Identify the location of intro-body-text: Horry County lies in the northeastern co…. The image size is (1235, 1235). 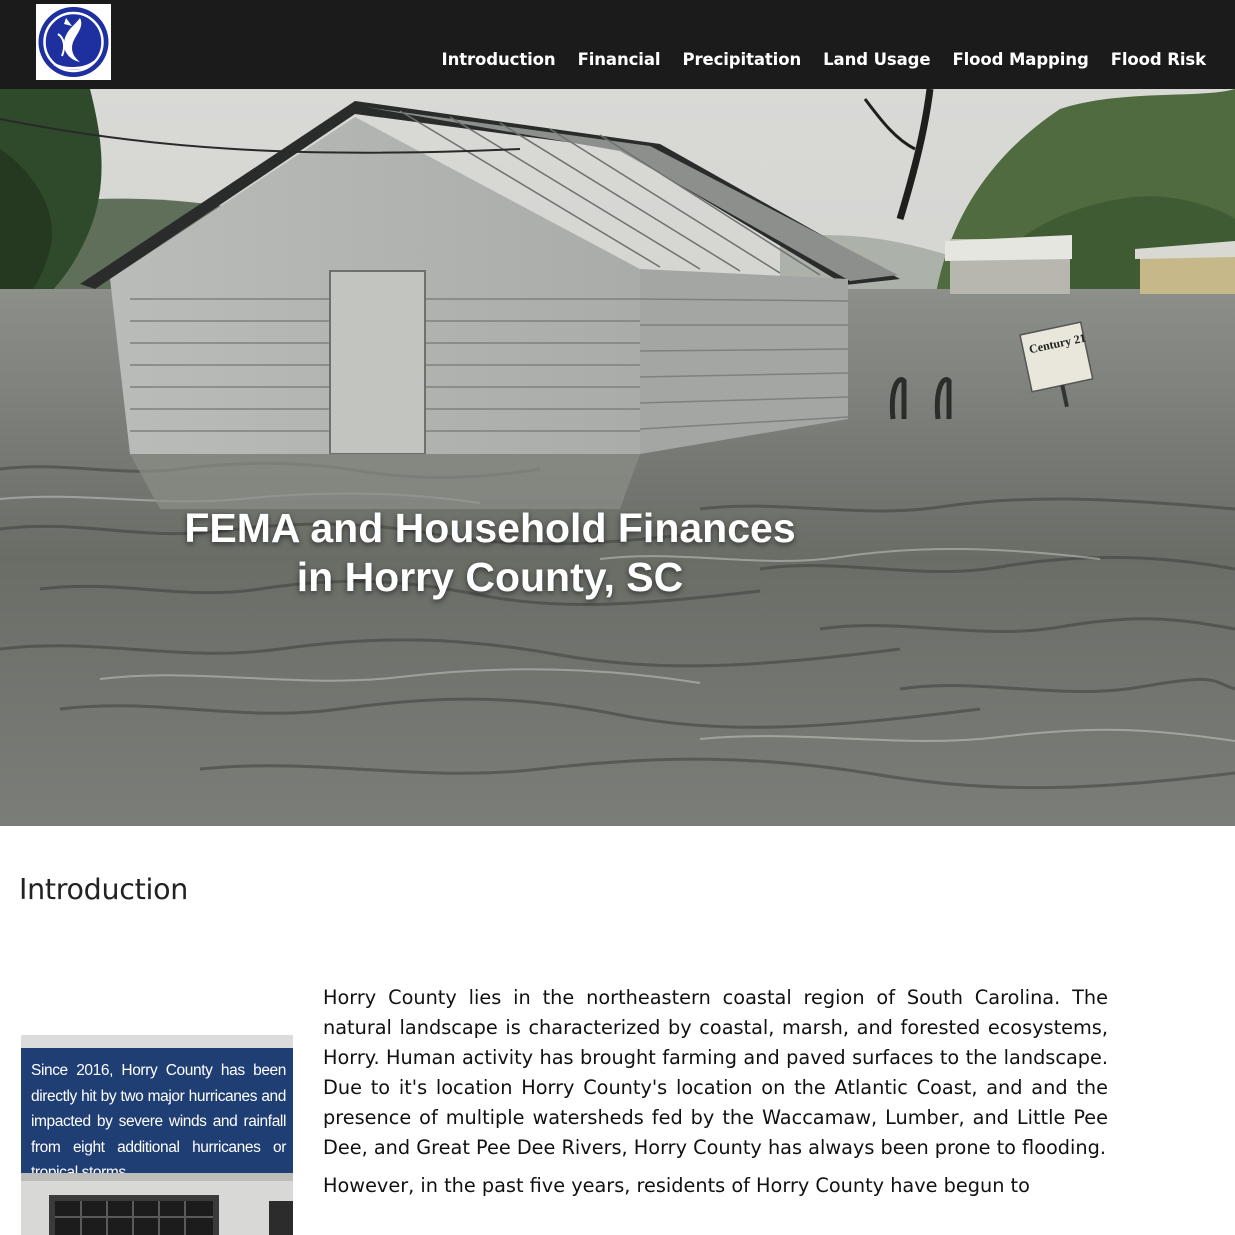
(715, 1096).